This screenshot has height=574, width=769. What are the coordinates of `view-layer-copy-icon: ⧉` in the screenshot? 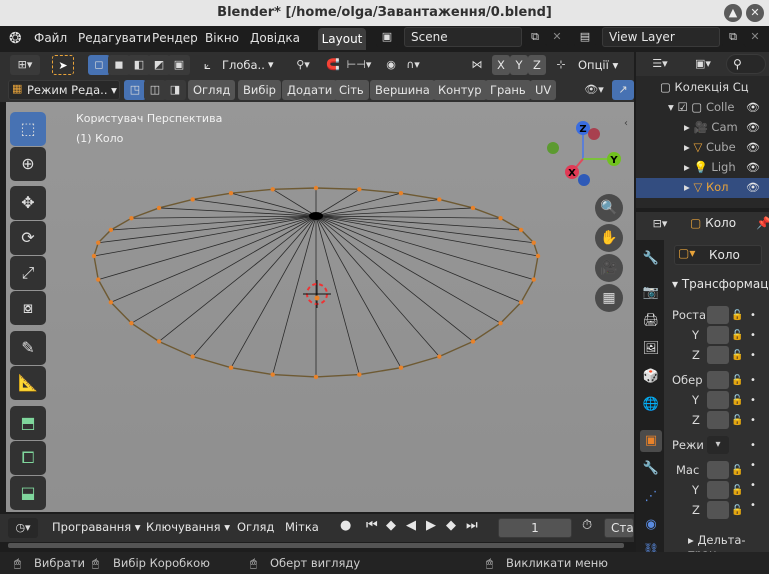 It's located at (733, 37).